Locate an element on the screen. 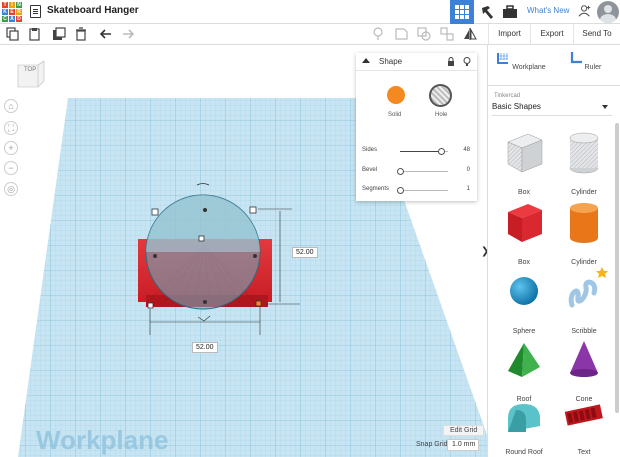 The width and height of the screenshot is (620, 457). logo-letter: R is located at coordinates (19, 12).